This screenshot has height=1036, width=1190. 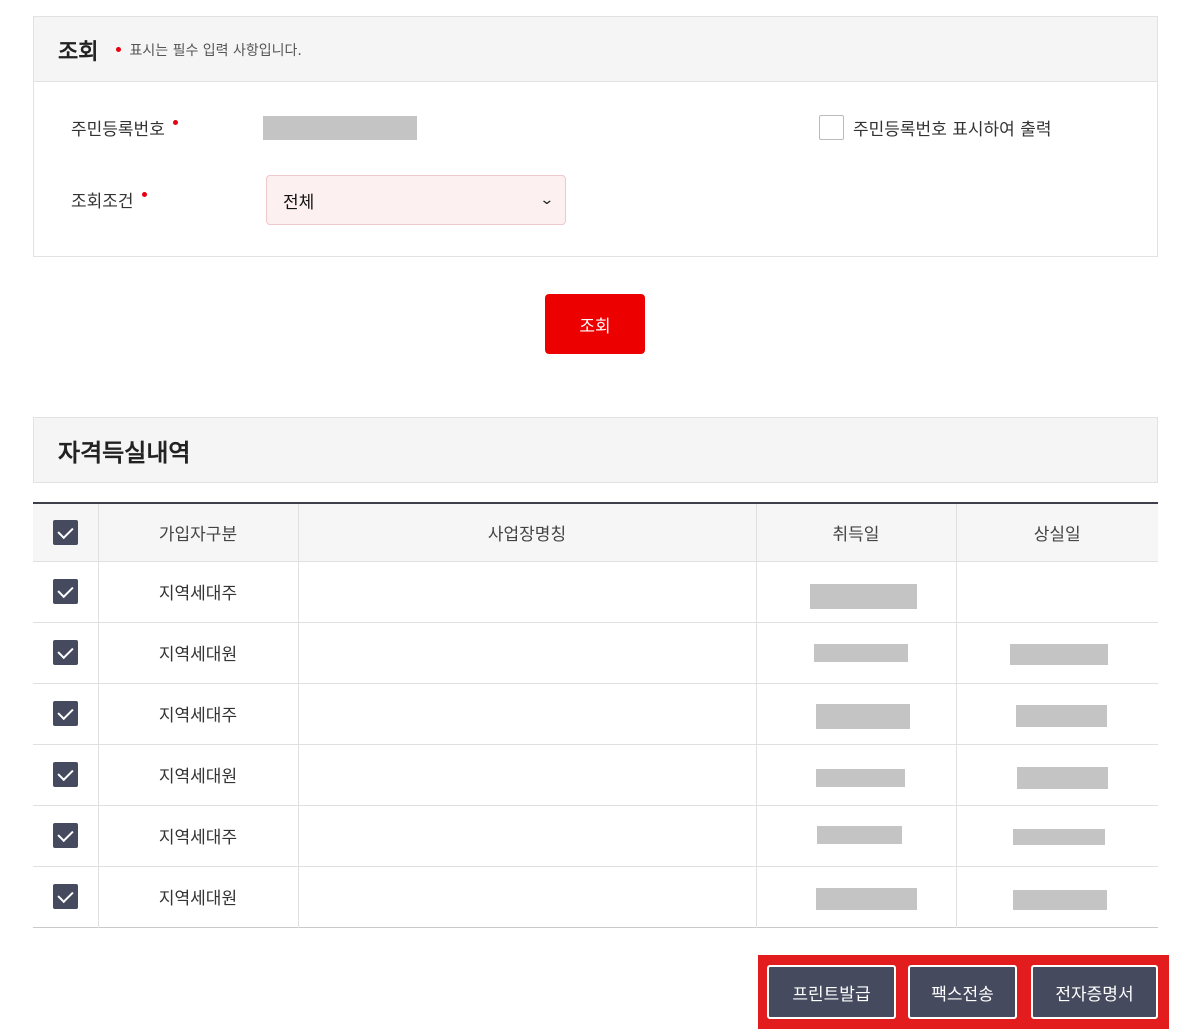 I want to click on show-resident-number-label: 주민등록번호 표시하여 출력, so click(x=952, y=130).